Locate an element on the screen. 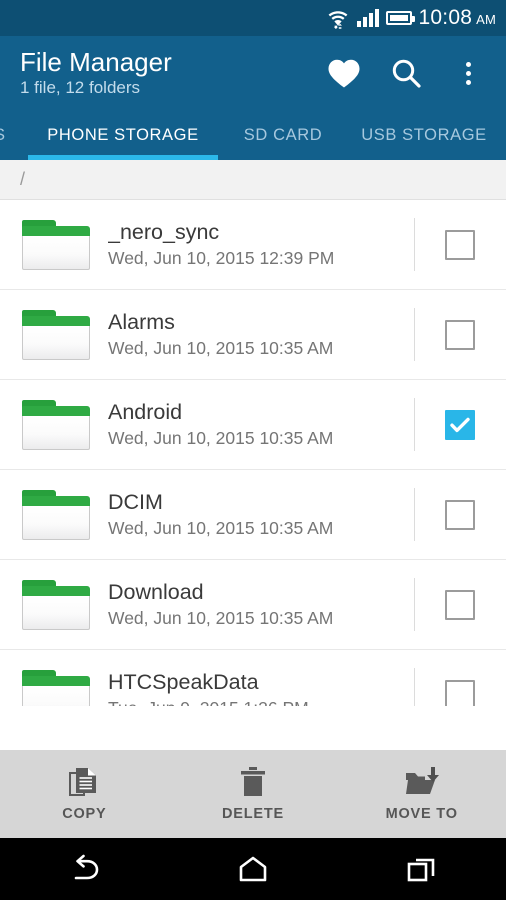 The width and height of the screenshot is (506, 900). home-icon is located at coordinates (253, 869).